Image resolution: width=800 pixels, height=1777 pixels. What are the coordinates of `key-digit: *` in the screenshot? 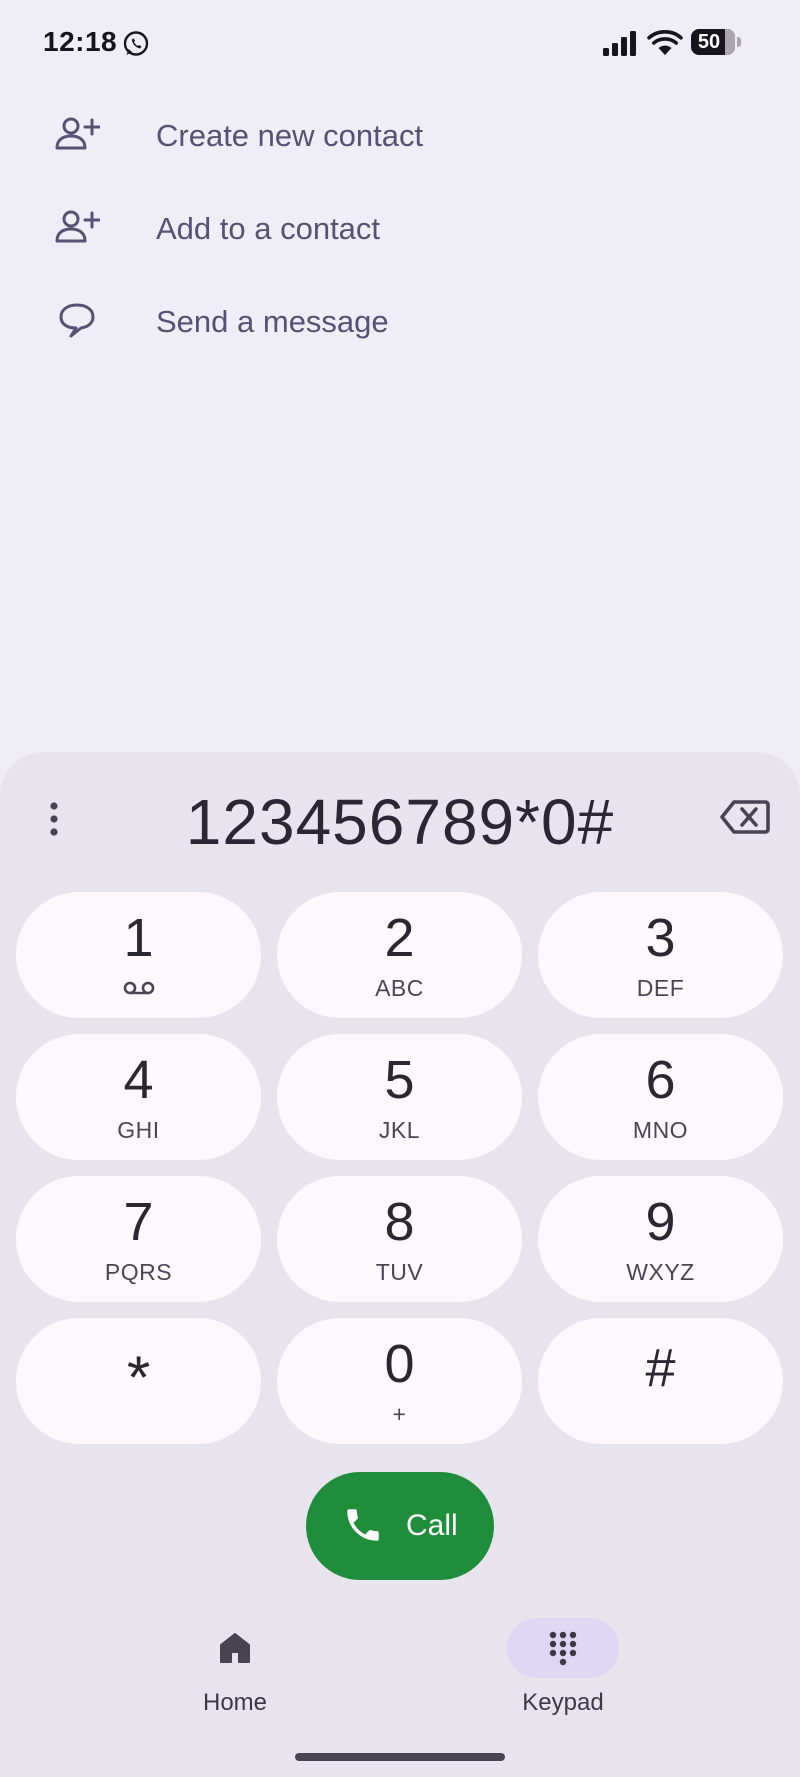 It's located at (138, 1377).